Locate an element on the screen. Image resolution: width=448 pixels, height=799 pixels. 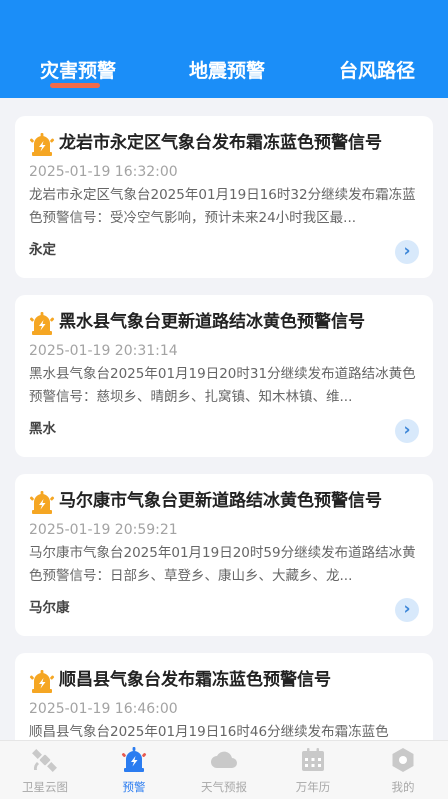
satellite-icon is located at coordinates (44, 760).